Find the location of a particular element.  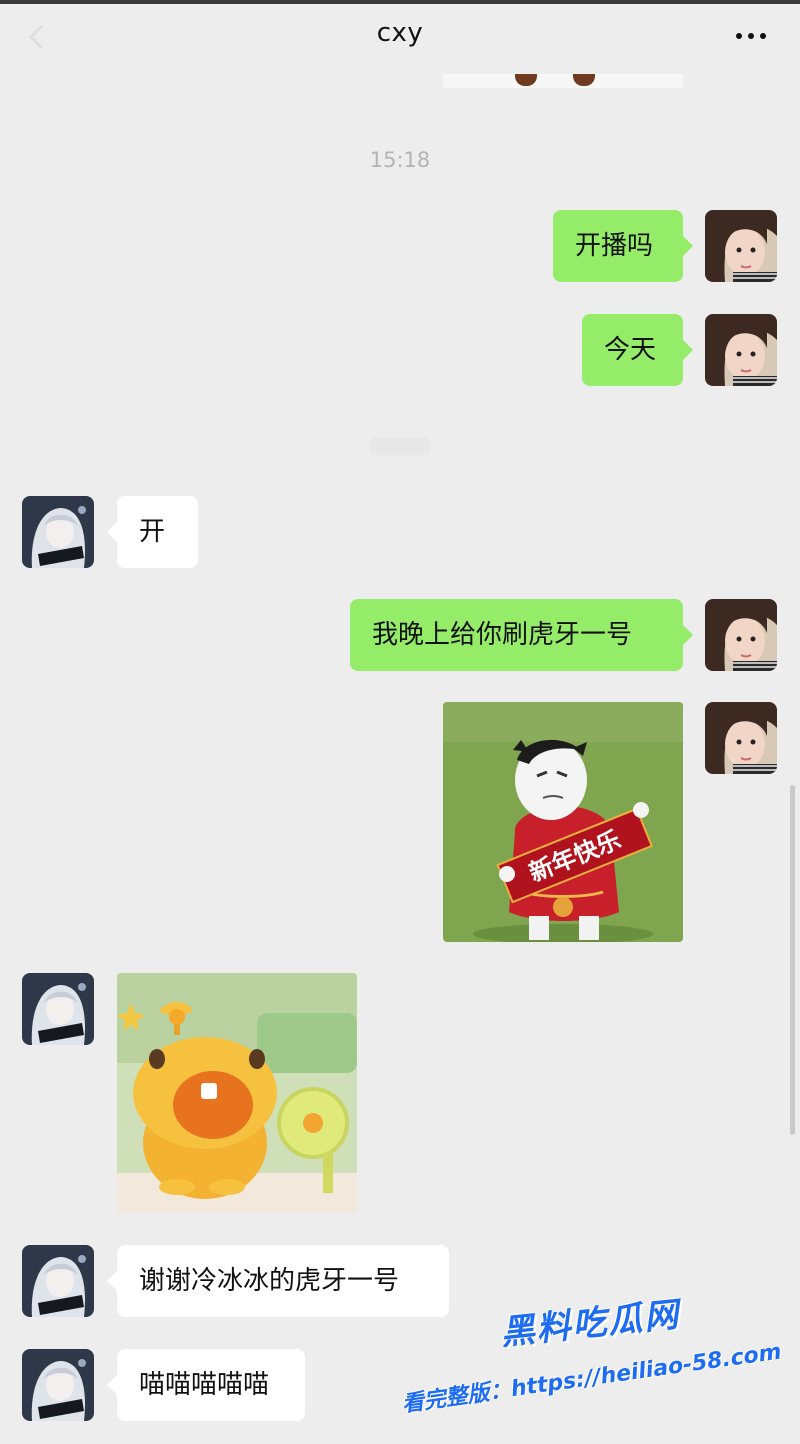

yellow-creature-icon is located at coordinates (237, 1093).